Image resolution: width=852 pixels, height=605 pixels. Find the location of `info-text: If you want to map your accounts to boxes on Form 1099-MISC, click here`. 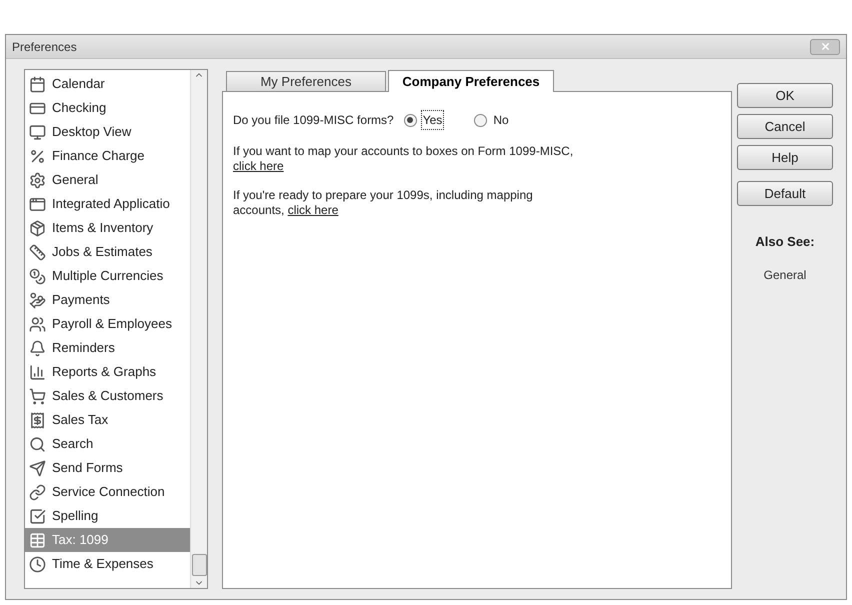

info-text: If you want to map your accounts to boxes on Form 1099-MISC, click here is located at coordinates (403, 159).